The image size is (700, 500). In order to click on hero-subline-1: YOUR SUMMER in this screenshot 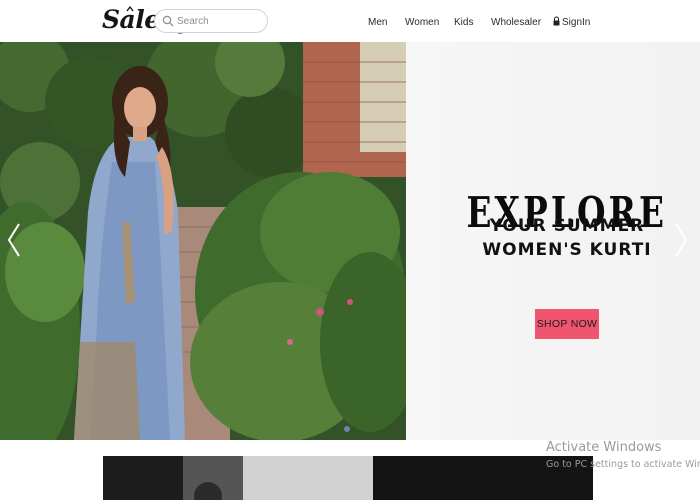, I will do `click(567, 226)`.